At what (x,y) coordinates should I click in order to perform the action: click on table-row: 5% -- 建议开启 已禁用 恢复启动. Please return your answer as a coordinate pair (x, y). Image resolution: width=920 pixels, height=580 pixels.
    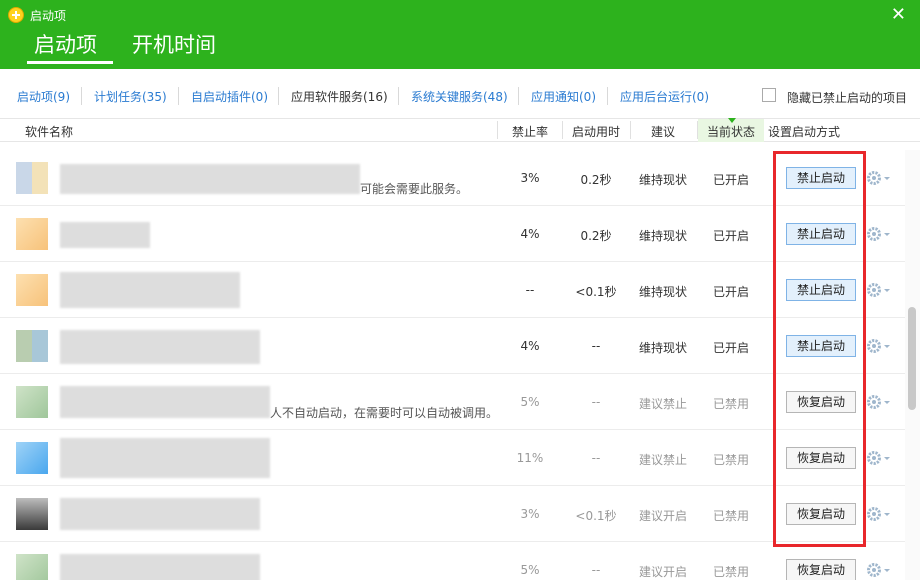
    Looking at the image, I should click on (452, 561).